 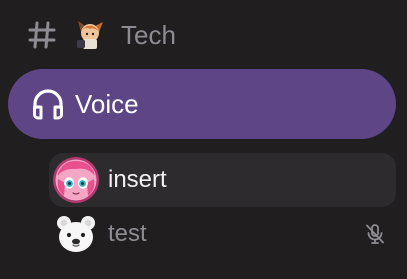 What do you see at coordinates (107, 104) in the screenshot?
I see `voice-channel-label: Voice` at bounding box center [107, 104].